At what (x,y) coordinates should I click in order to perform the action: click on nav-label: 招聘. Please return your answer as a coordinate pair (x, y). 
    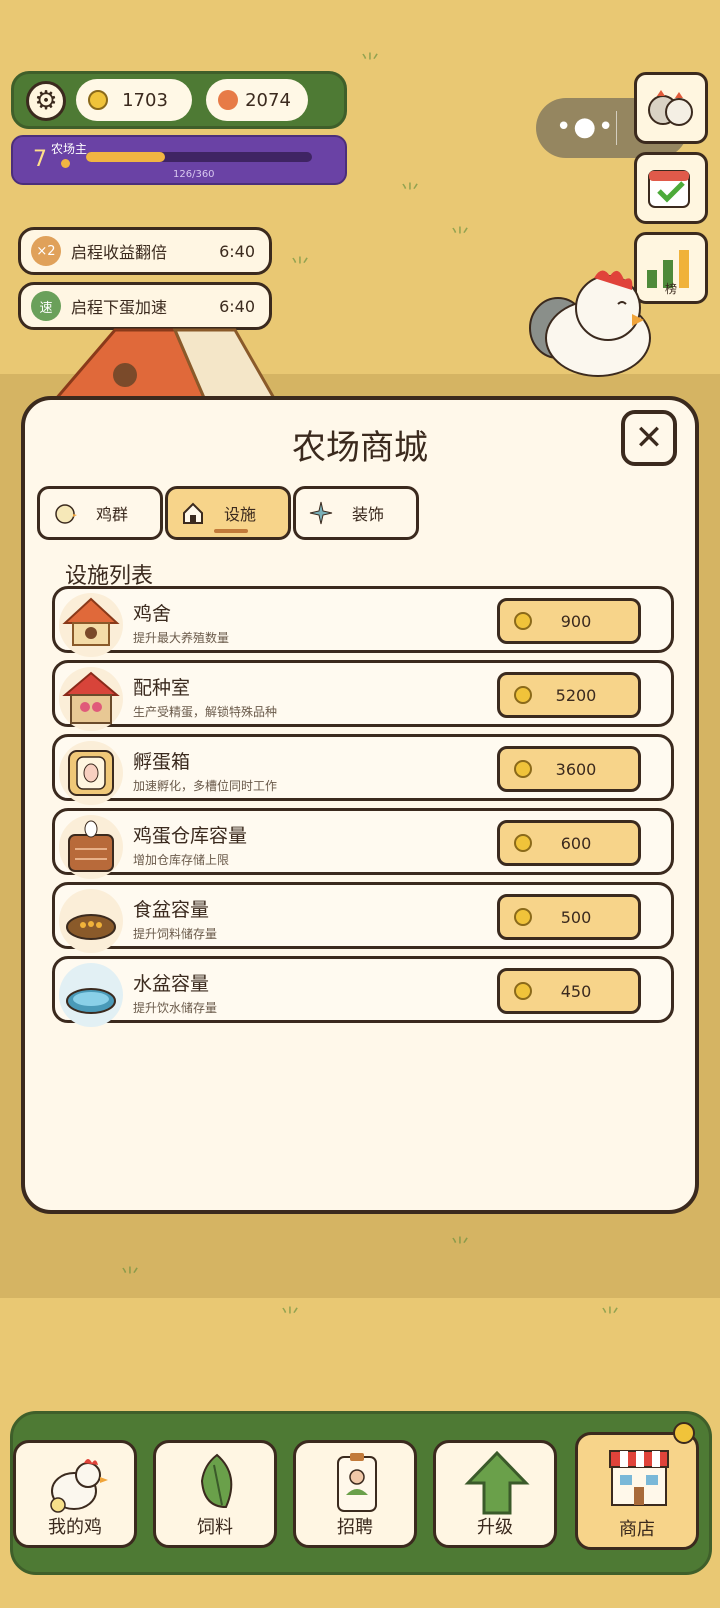
    Looking at the image, I should click on (355, 1527).